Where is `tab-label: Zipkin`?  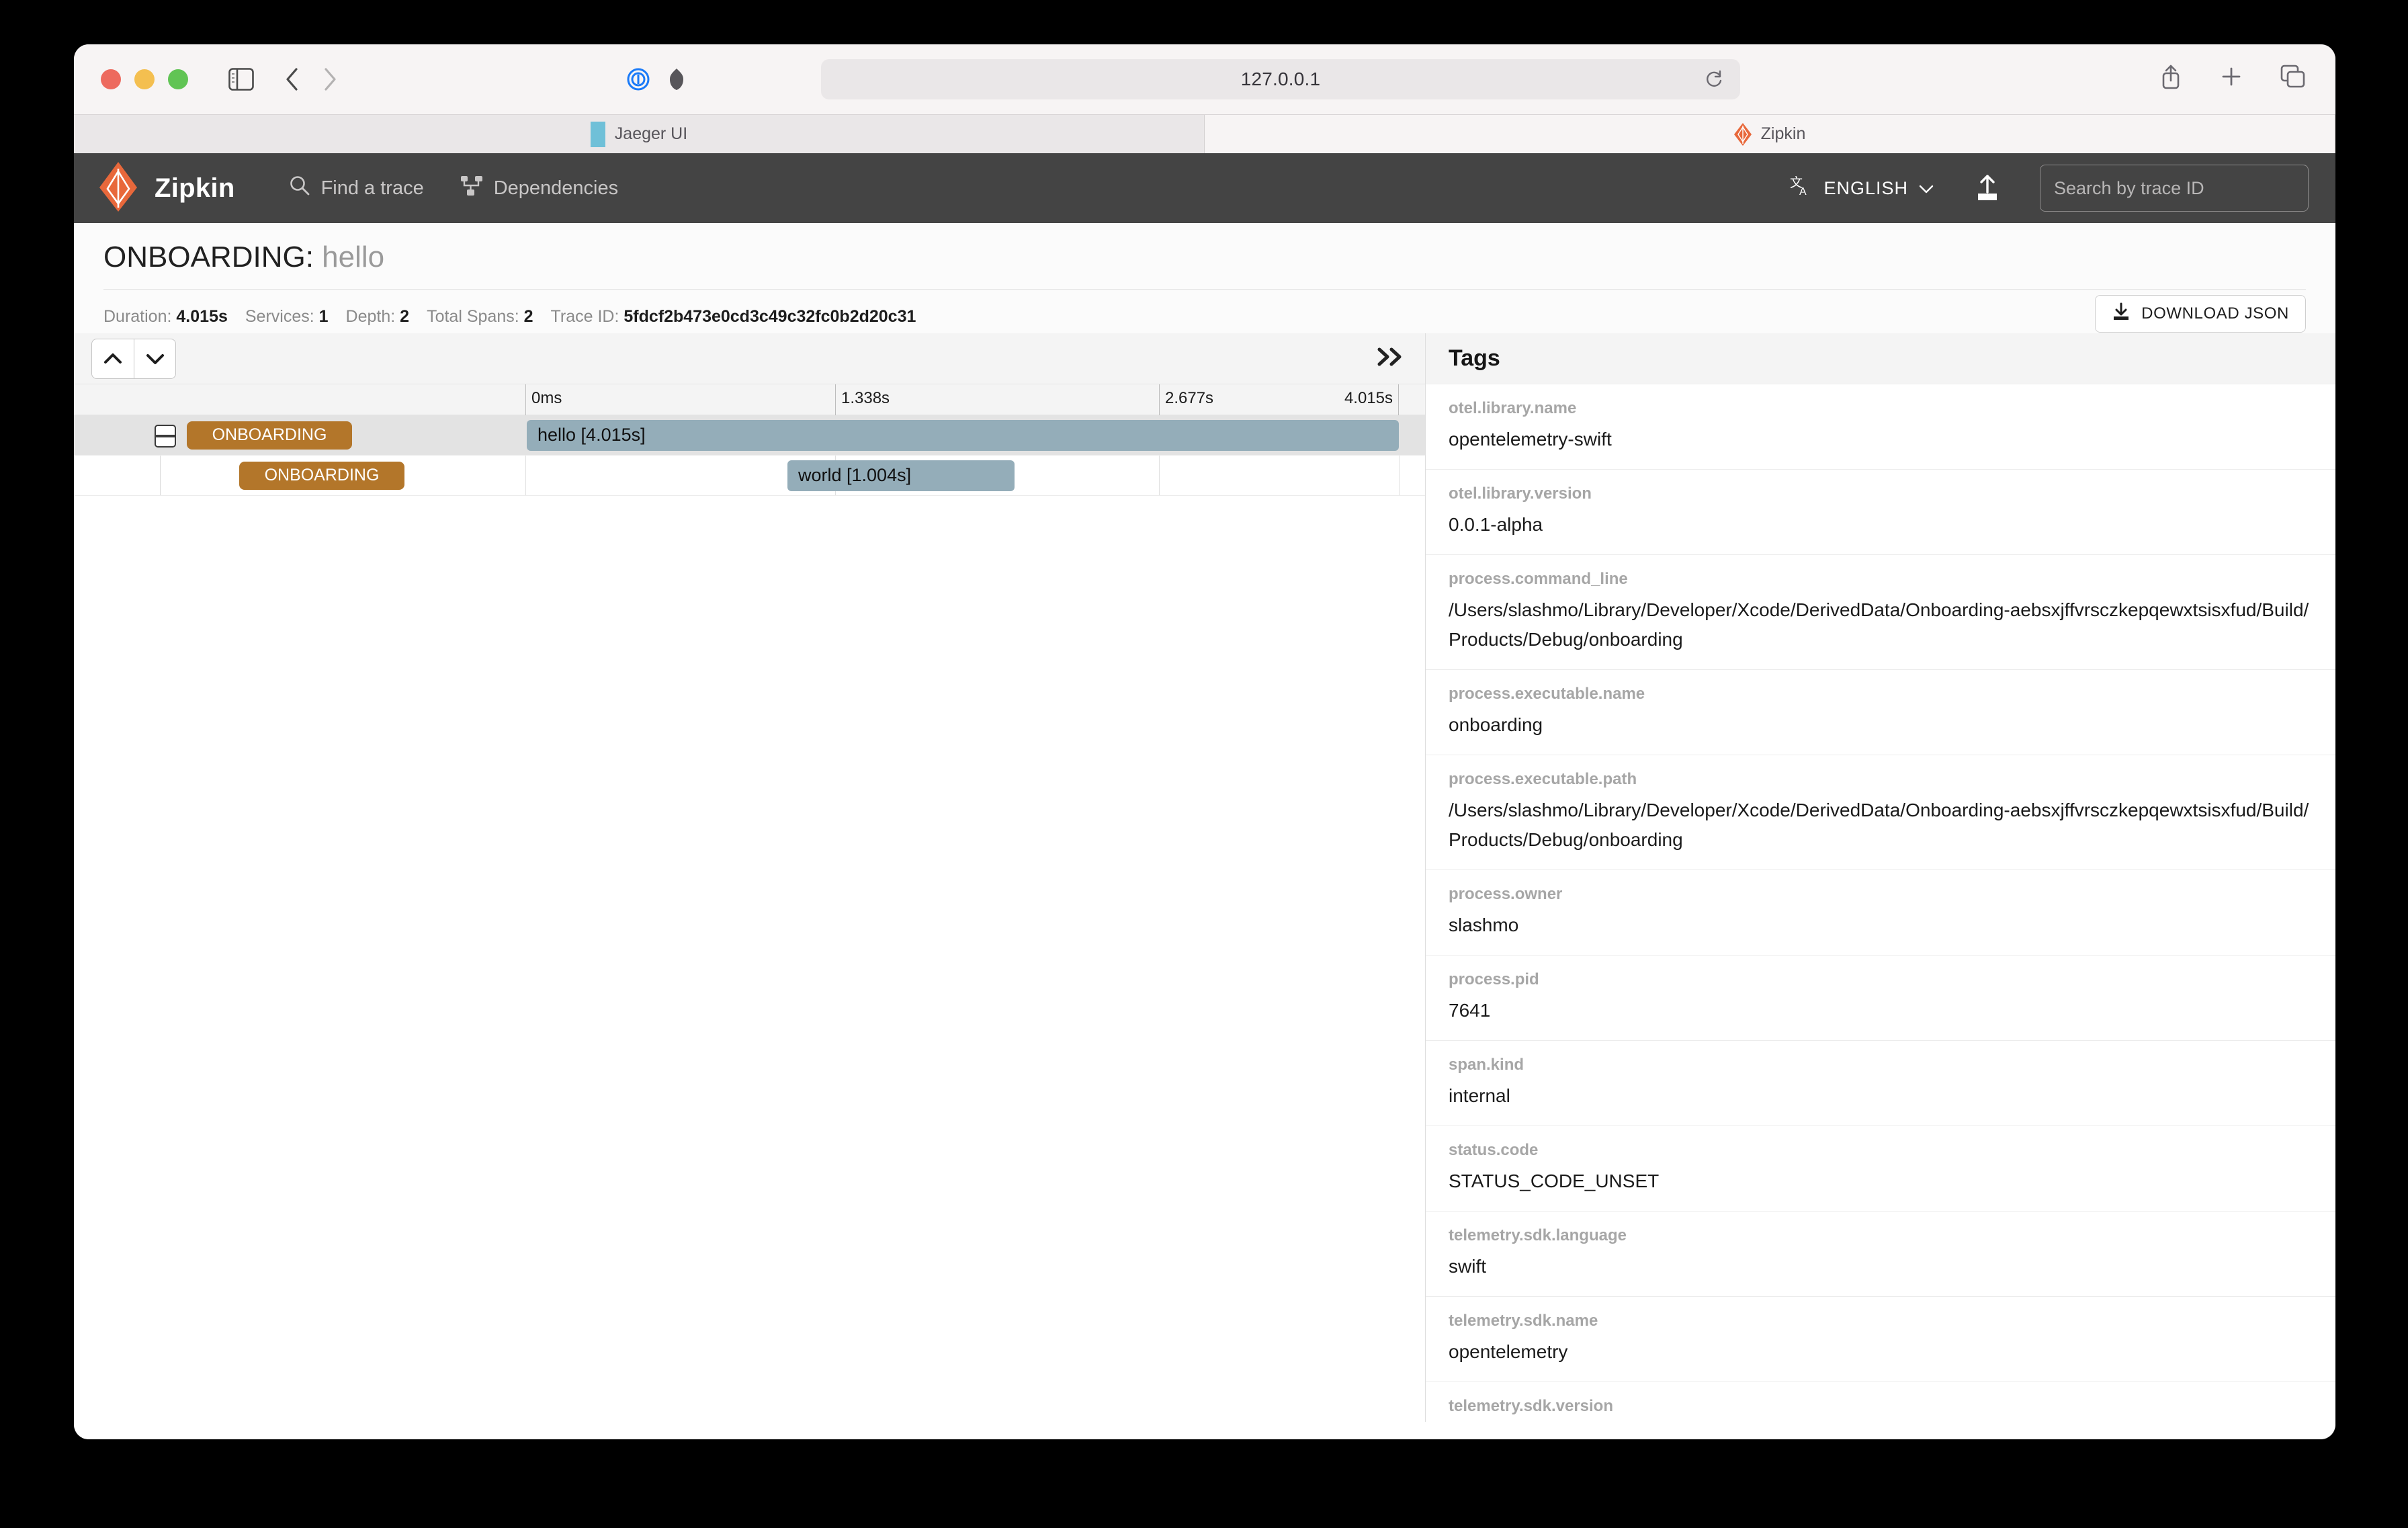
tab-label: Zipkin is located at coordinates (1783, 134).